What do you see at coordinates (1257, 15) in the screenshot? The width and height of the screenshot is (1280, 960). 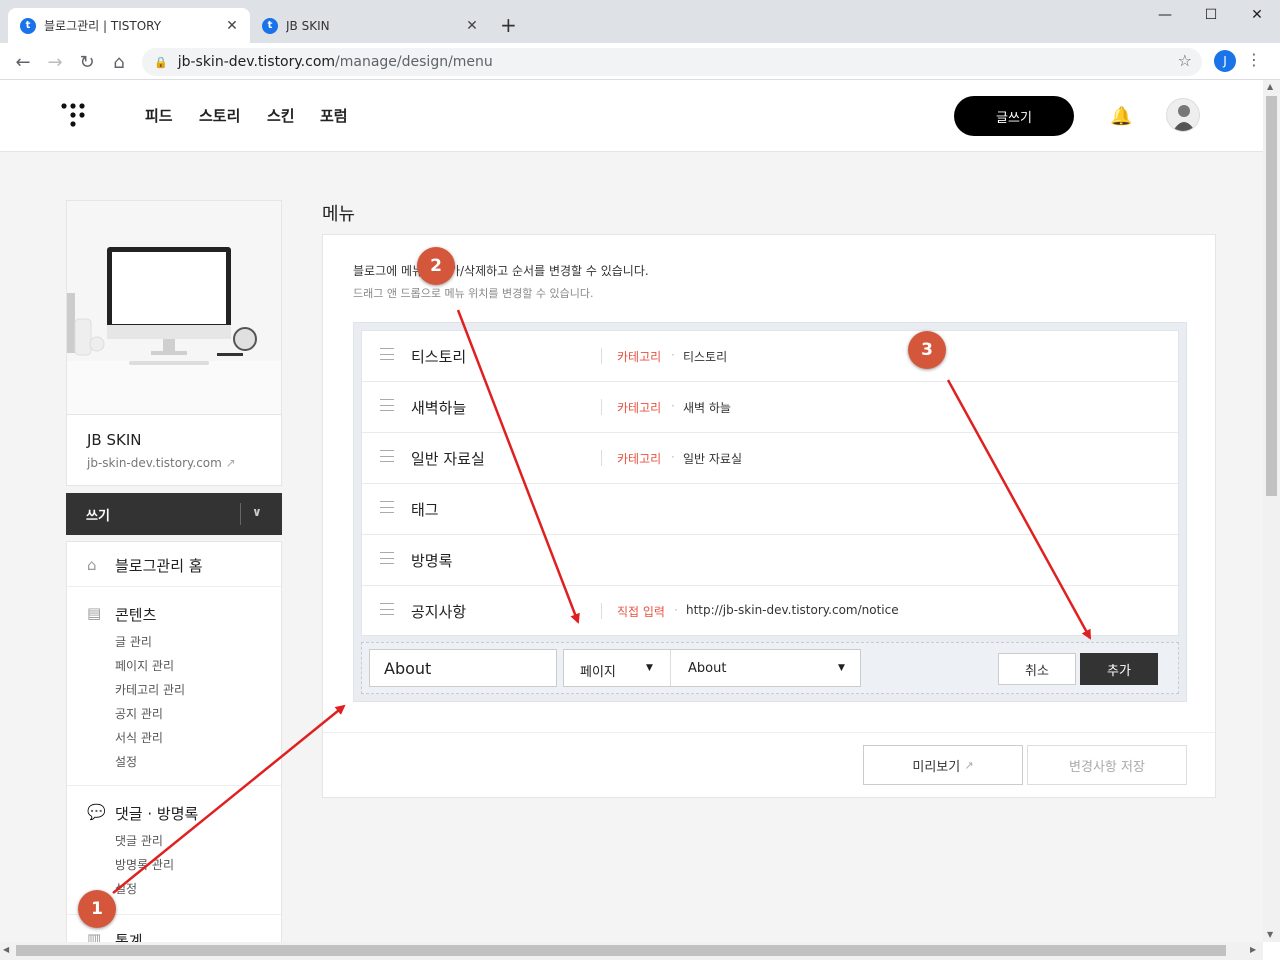 I see `close-window-icon: ✕` at bounding box center [1257, 15].